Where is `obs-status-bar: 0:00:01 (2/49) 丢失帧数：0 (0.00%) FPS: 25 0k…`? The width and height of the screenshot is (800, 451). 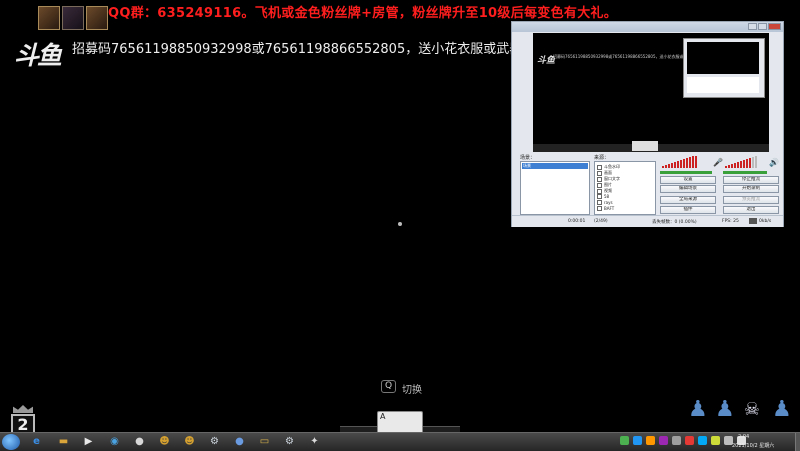 obs-status-bar: 0:00:01 (2/49) 丢失帧数：0 (0.00%) FPS: 25 0k… is located at coordinates (647, 221).